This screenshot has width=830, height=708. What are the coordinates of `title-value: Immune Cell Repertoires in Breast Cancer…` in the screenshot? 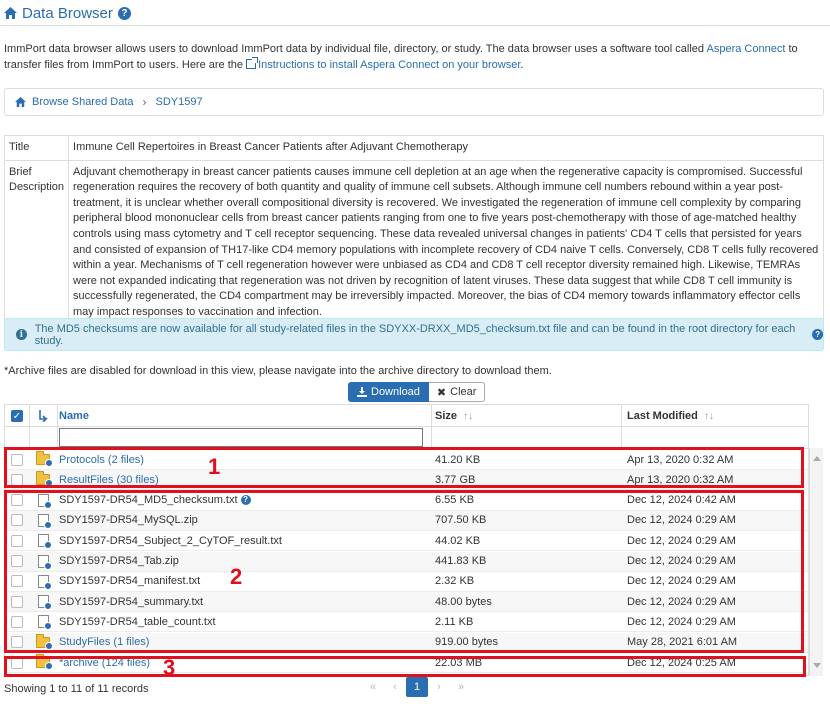 It's located at (446, 148).